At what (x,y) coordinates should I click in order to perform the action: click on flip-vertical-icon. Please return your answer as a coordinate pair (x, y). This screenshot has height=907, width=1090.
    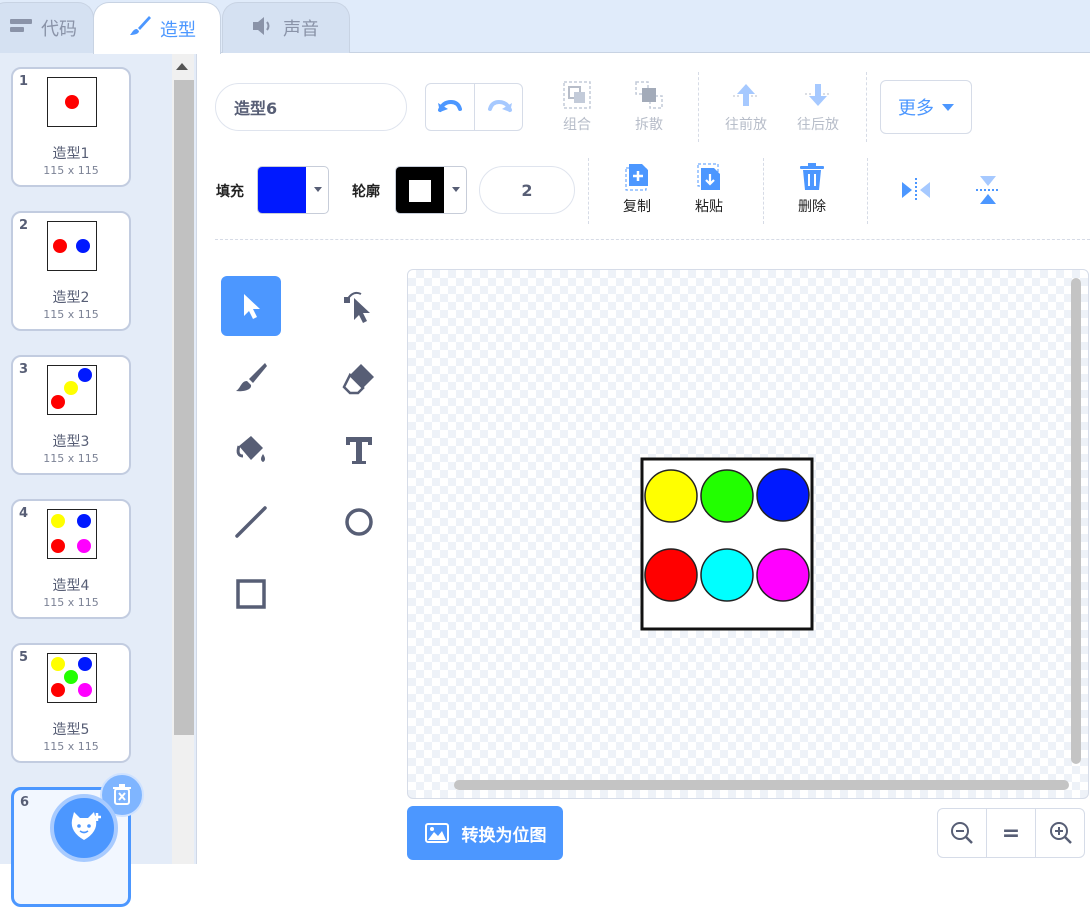
    Looking at the image, I should click on (988, 190).